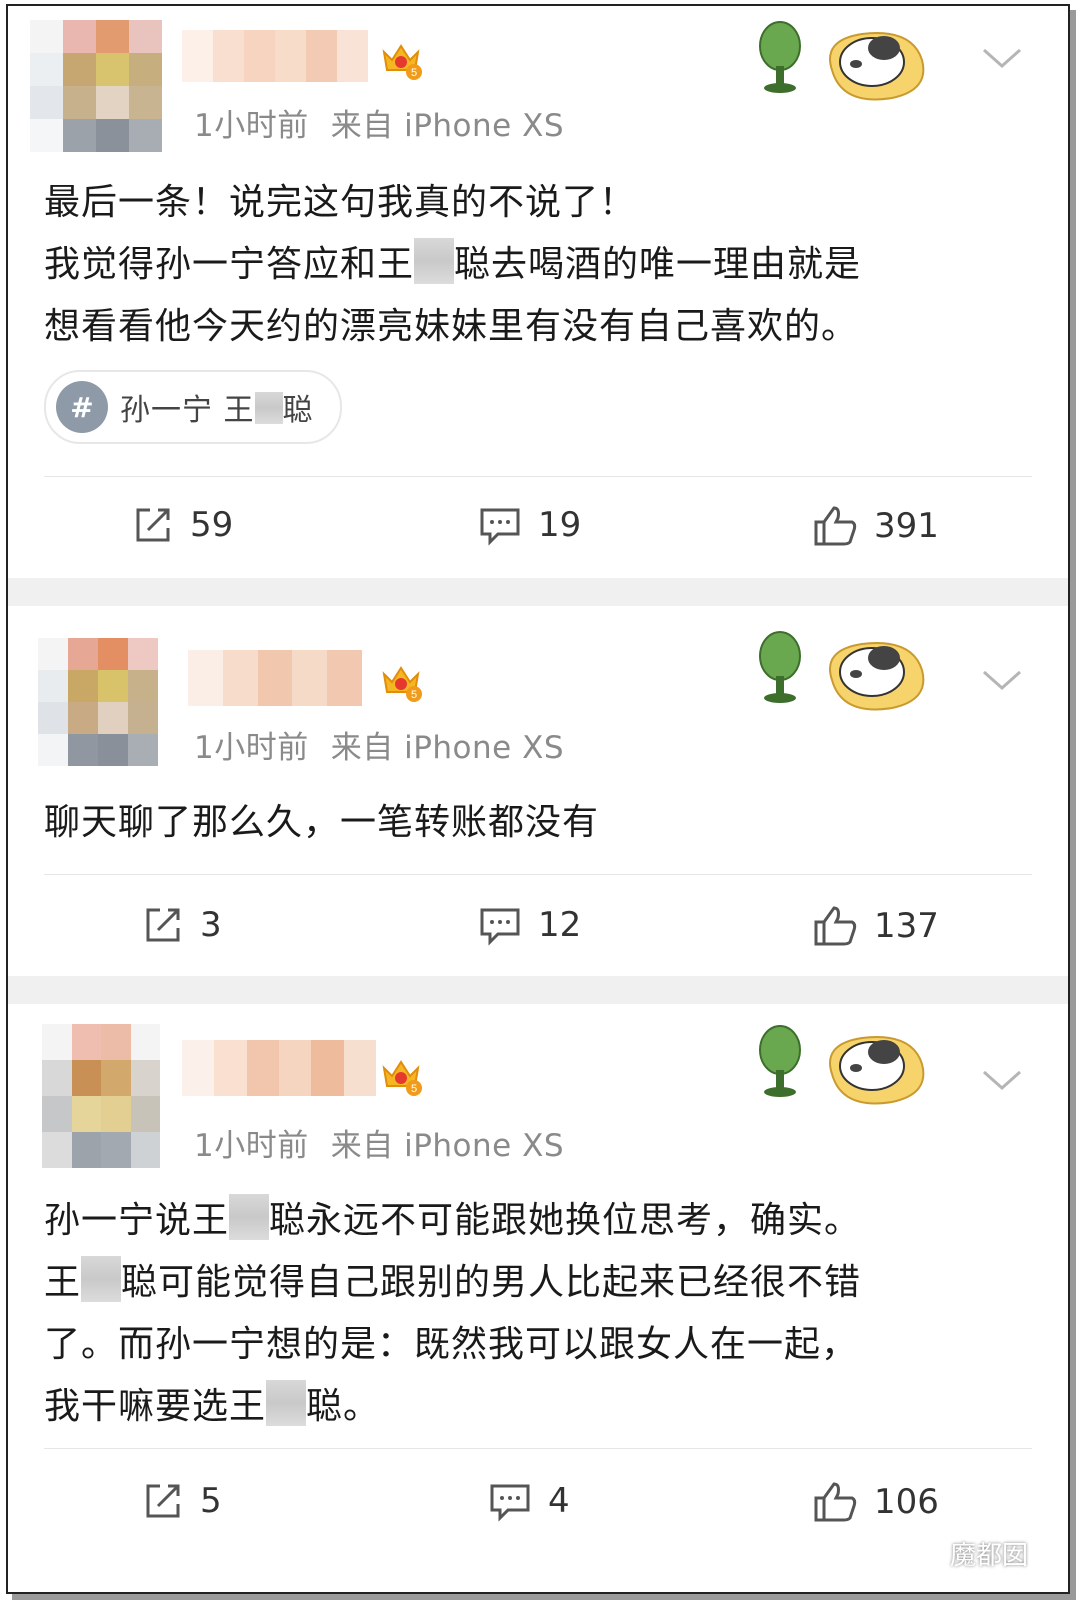  I want to click on content-line: 我觉得孙一宁答应和王 聪去喝酒的唯一理由就是, so click(541, 265).